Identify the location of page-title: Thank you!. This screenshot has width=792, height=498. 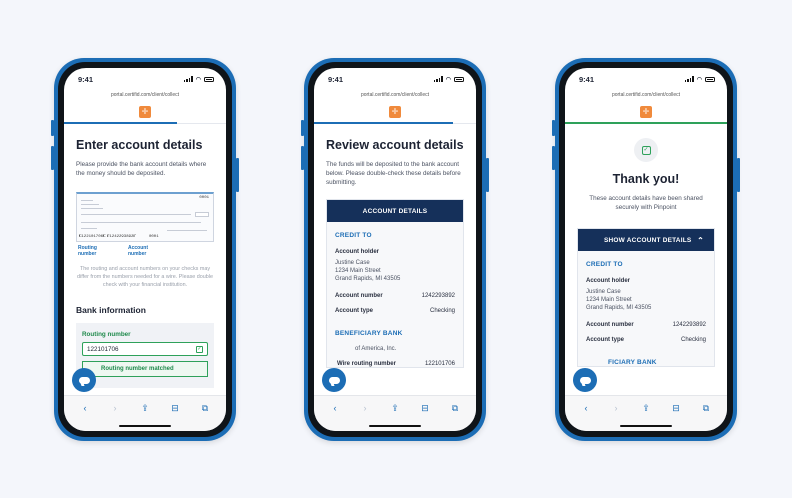
(646, 179).